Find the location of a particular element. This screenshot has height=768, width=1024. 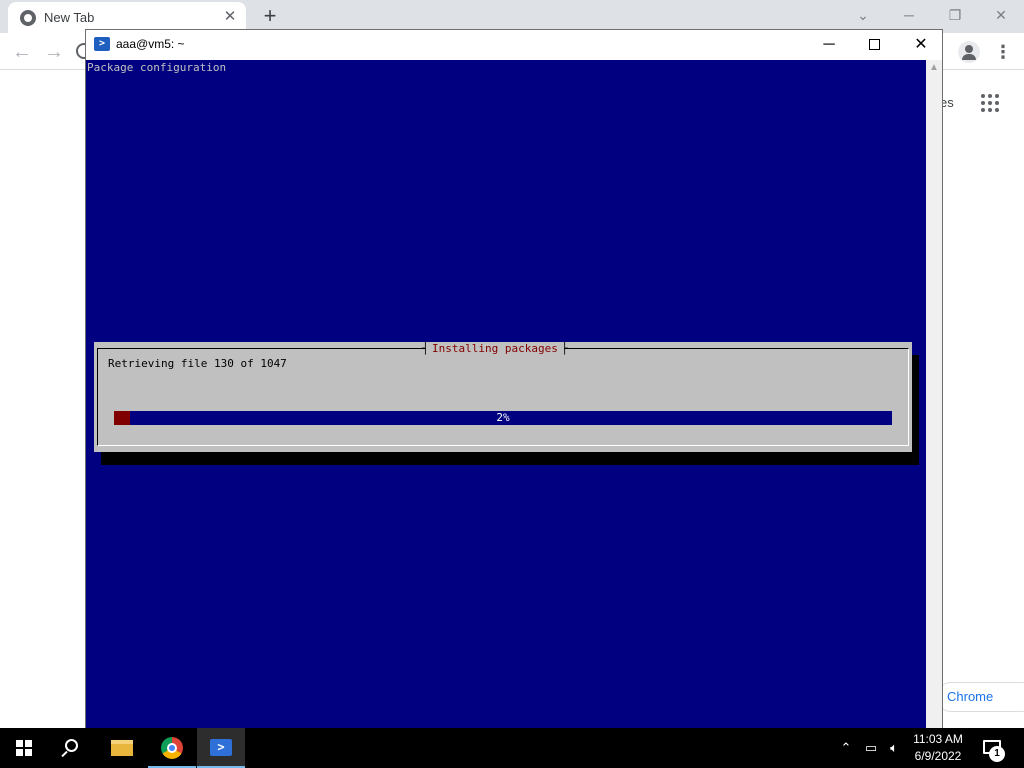

terminal-window-title: aaa@vm5: ~ is located at coordinates (150, 44).